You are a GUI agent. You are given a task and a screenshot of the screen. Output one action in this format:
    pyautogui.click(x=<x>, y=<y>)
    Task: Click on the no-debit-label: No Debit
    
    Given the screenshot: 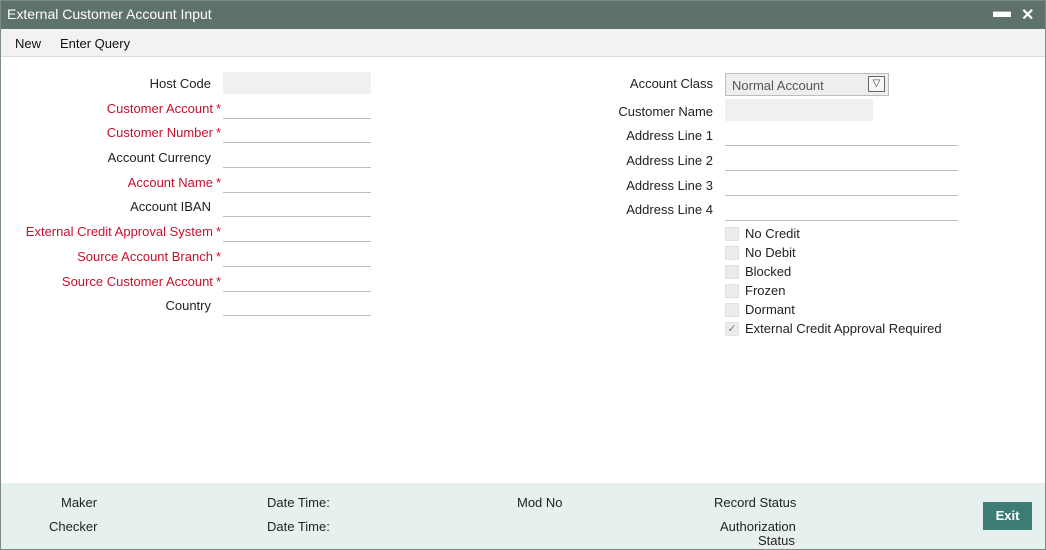 What is the action you would take?
    pyautogui.click(x=770, y=252)
    